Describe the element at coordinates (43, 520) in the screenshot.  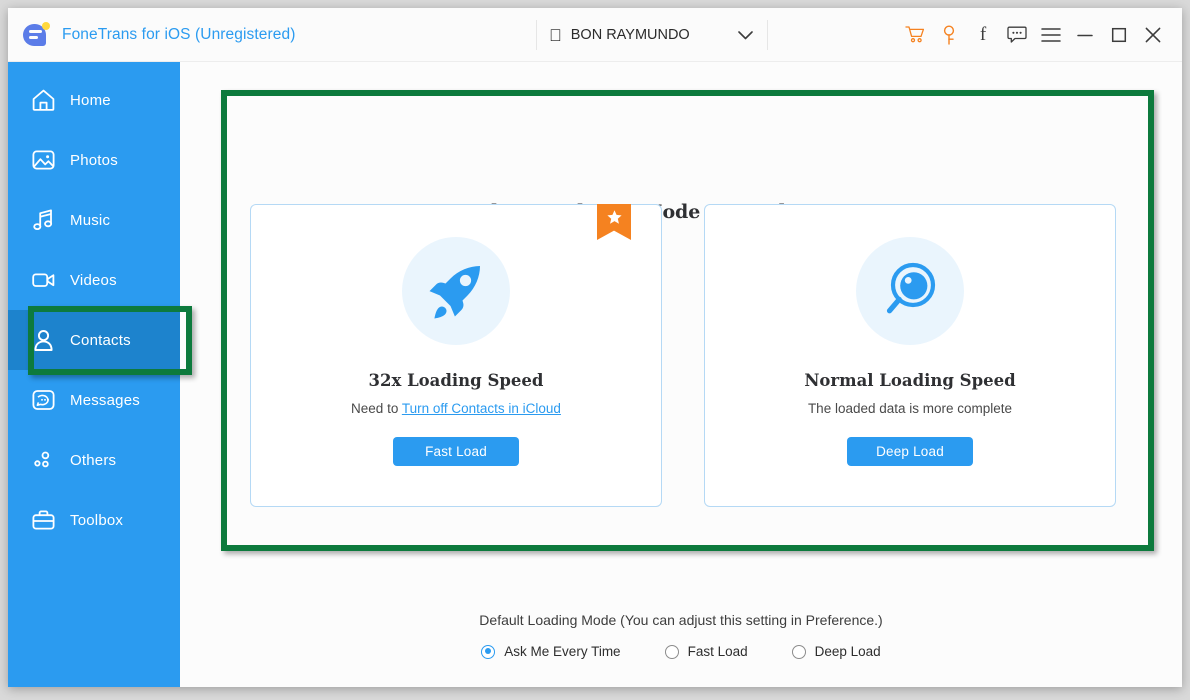
I see `toolbox-icon` at that location.